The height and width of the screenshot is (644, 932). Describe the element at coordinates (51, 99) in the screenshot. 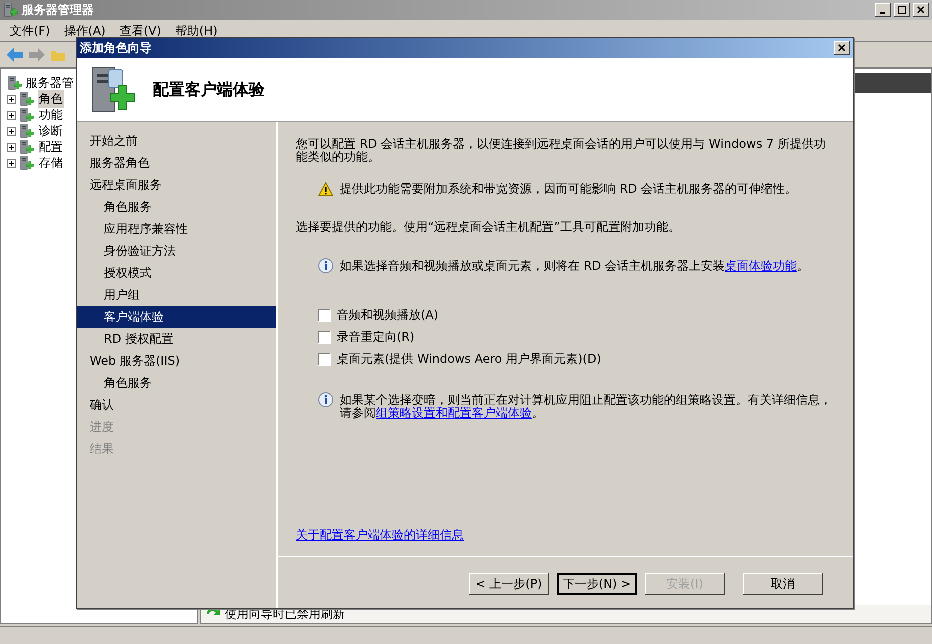

I see `tree-item: 角色` at that location.